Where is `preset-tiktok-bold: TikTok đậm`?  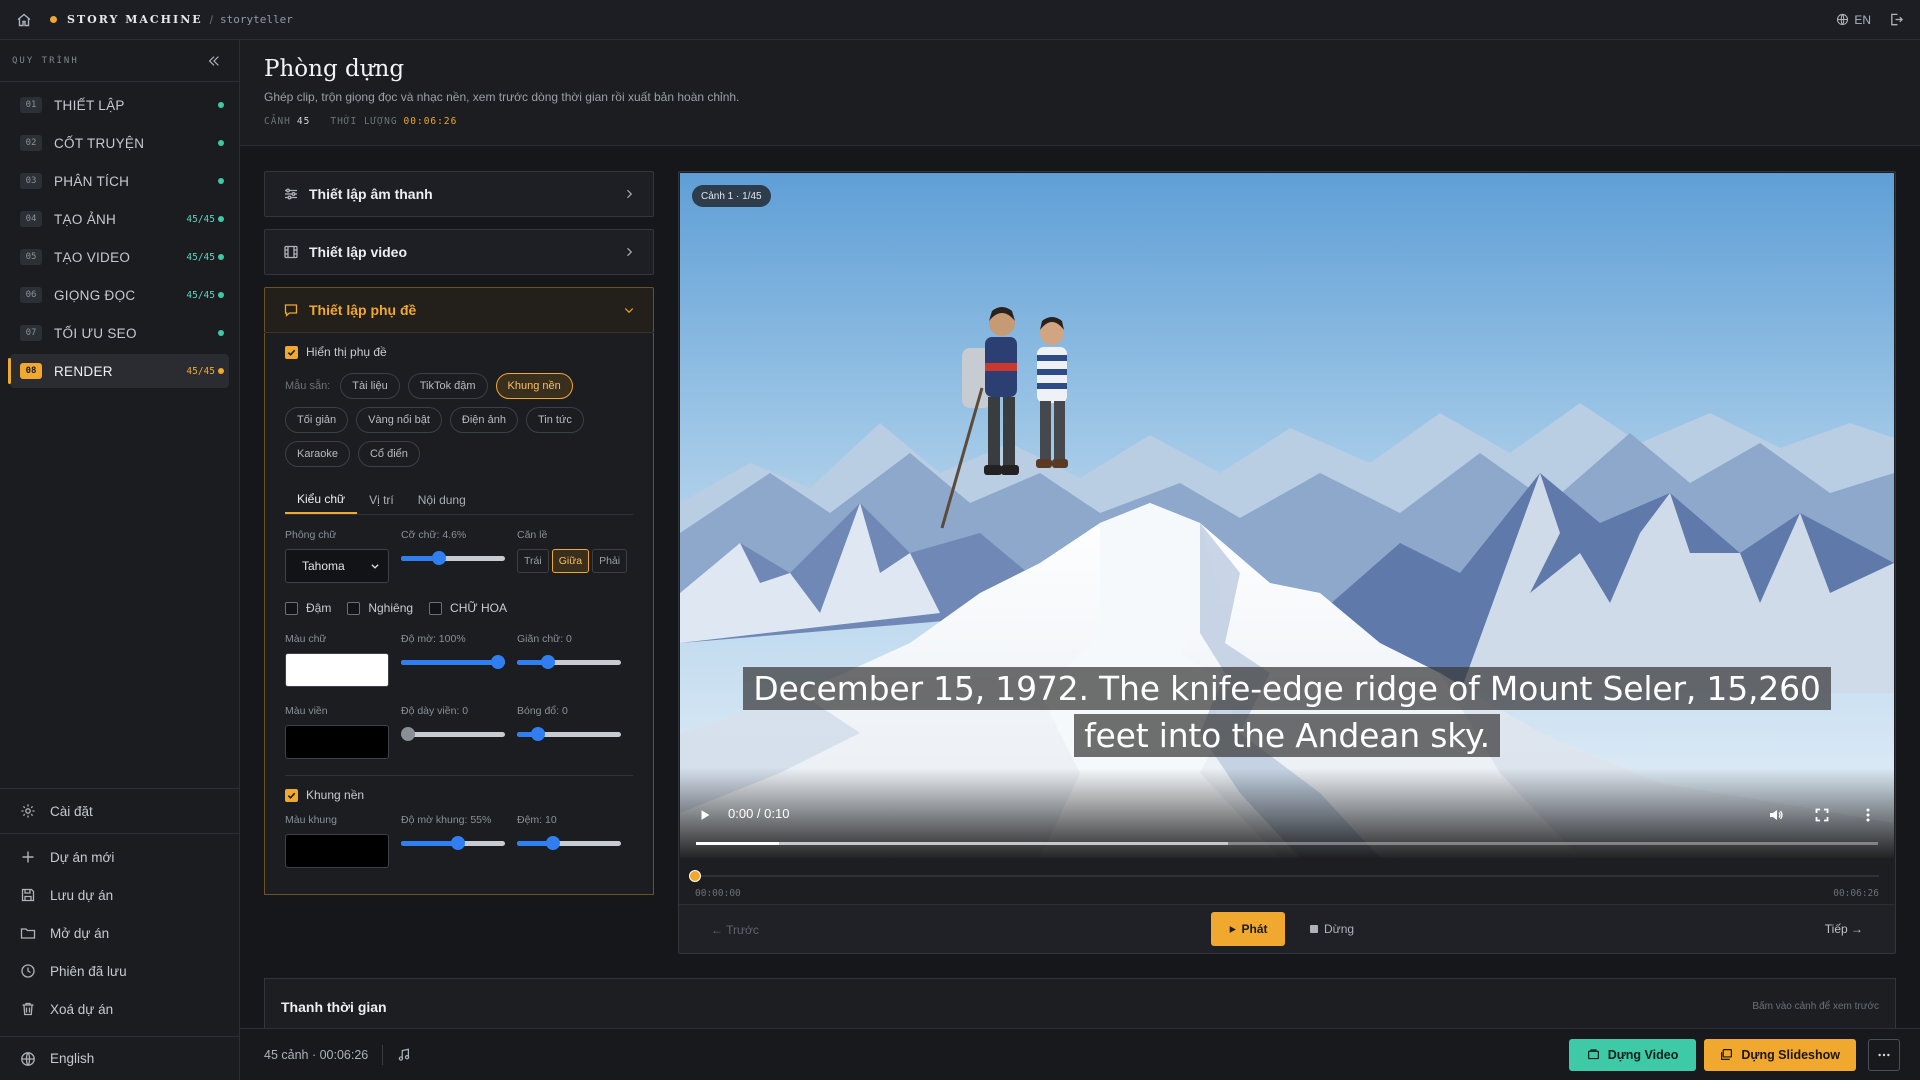
preset-tiktok-bold: TikTok đậm is located at coordinates (447, 386).